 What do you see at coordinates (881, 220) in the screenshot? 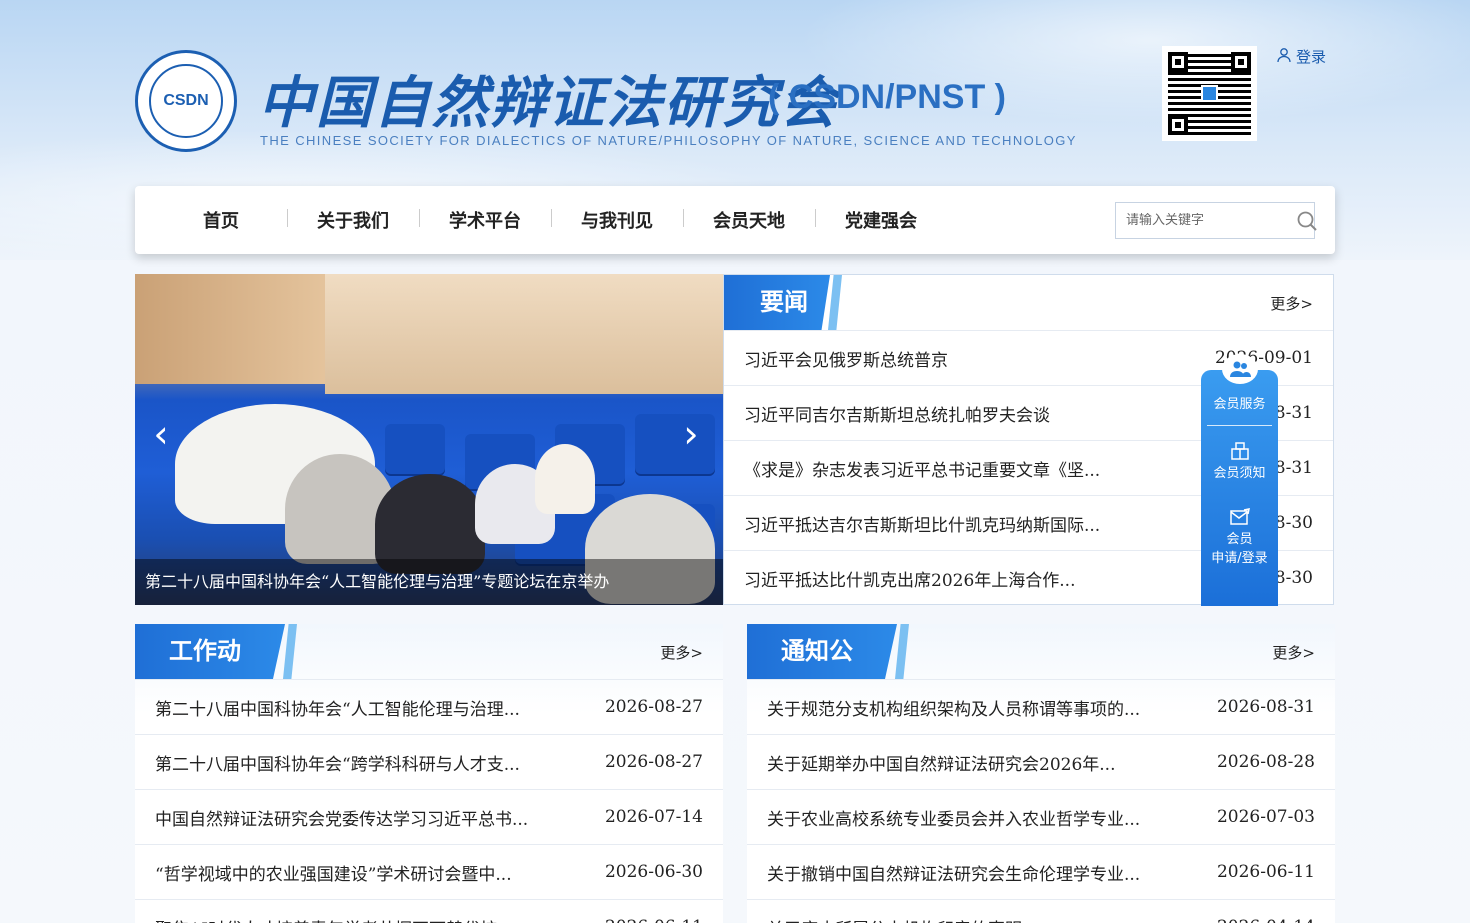
I see `nav-item-party: 党建强会` at bounding box center [881, 220].